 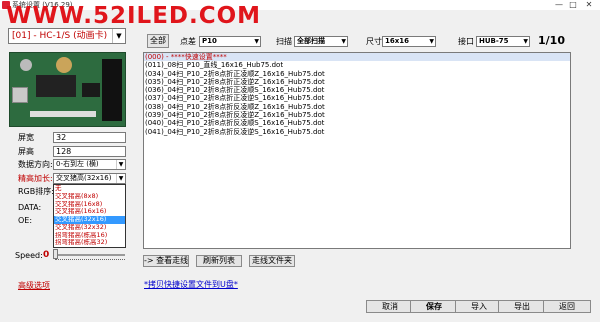 What do you see at coordinates (219, 261) in the screenshot?
I see `refresh-list-button: 刷新列表` at bounding box center [219, 261].